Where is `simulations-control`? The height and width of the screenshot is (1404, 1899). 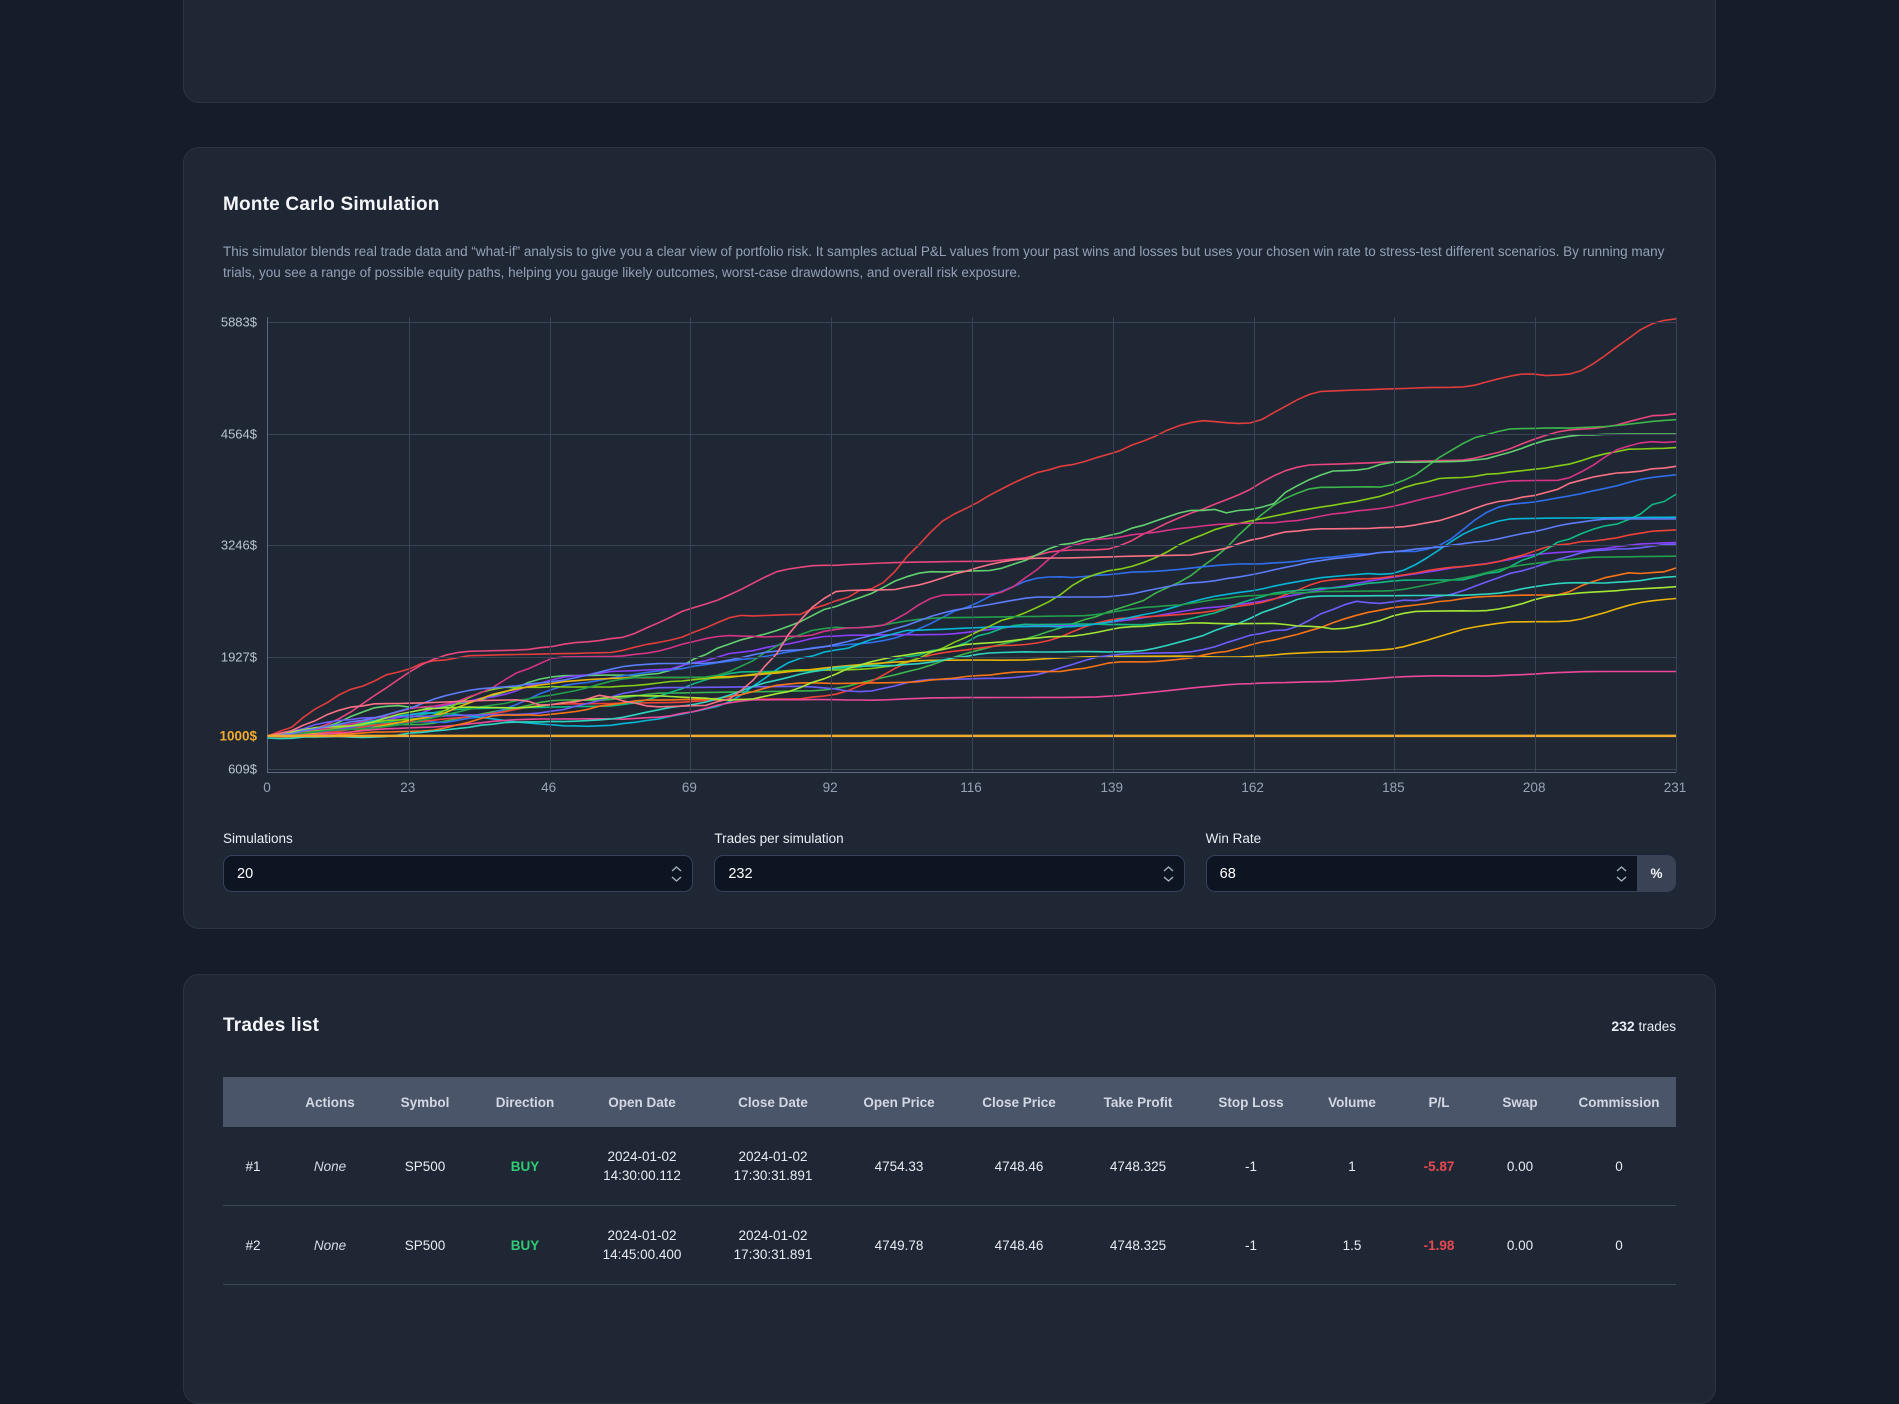
simulations-control is located at coordinates (458, 873).